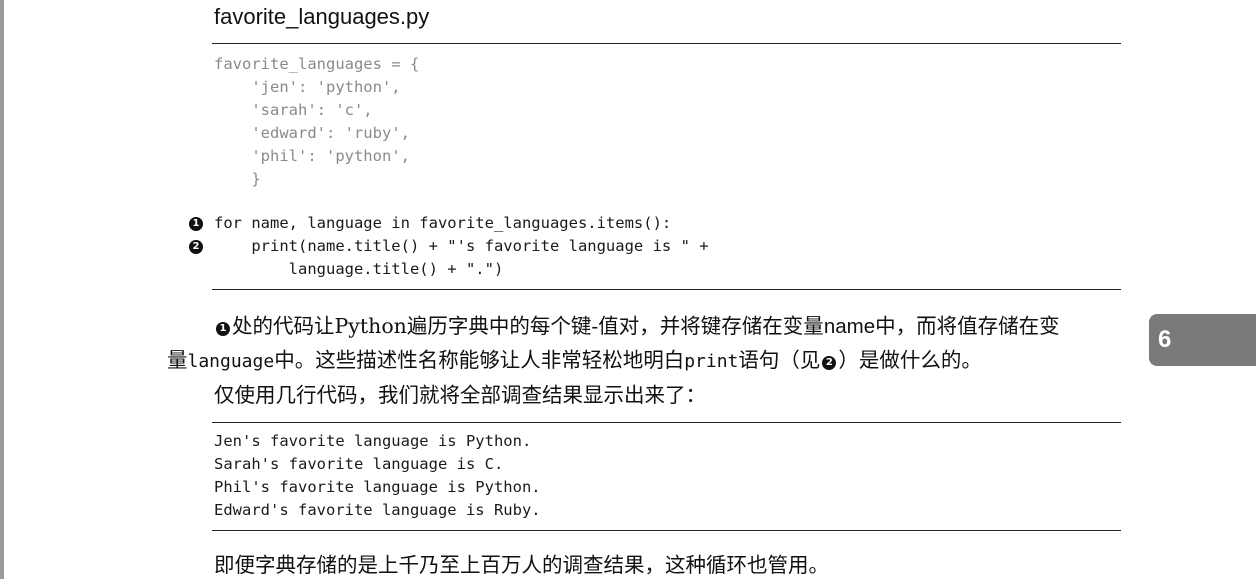 The height and width of the screenshot is (579, 1256). Describe the element at coordinates (231, 361) in the screenshot. I see `inline-code: language` at that location.